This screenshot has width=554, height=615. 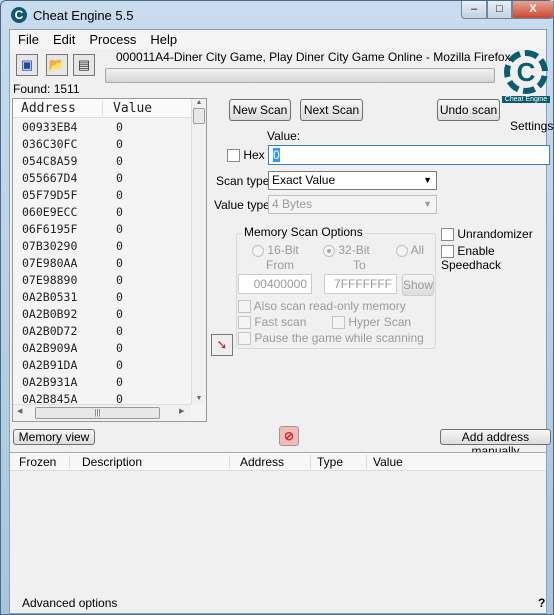 What do you see at coordinates (109, 381) in the screenshot?
I see `result-row: 0A2B931A 0` at bounding box center [109, 381].